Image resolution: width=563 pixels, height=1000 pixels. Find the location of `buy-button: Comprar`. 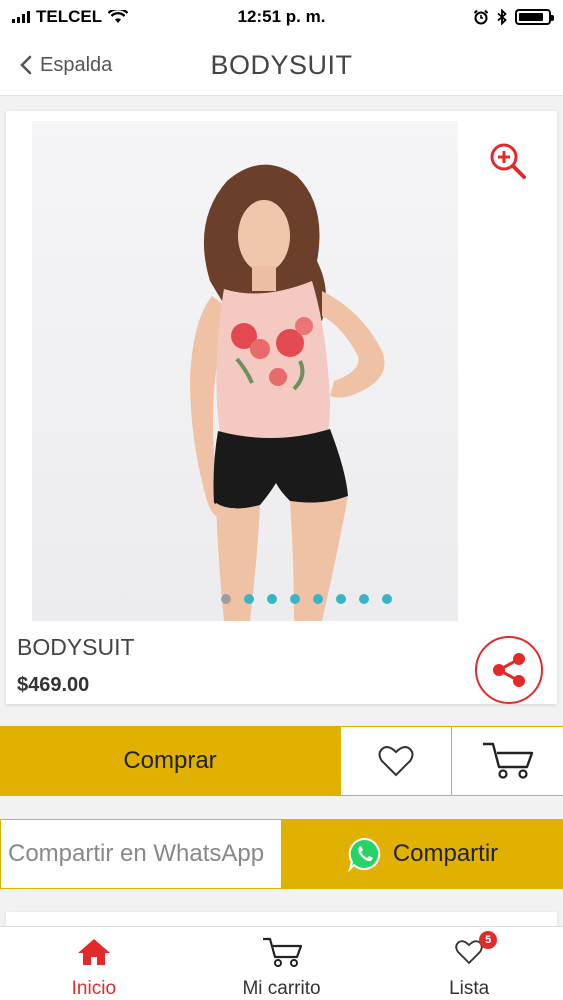

buy-button: Comprar is located at coordinates (170, 761).